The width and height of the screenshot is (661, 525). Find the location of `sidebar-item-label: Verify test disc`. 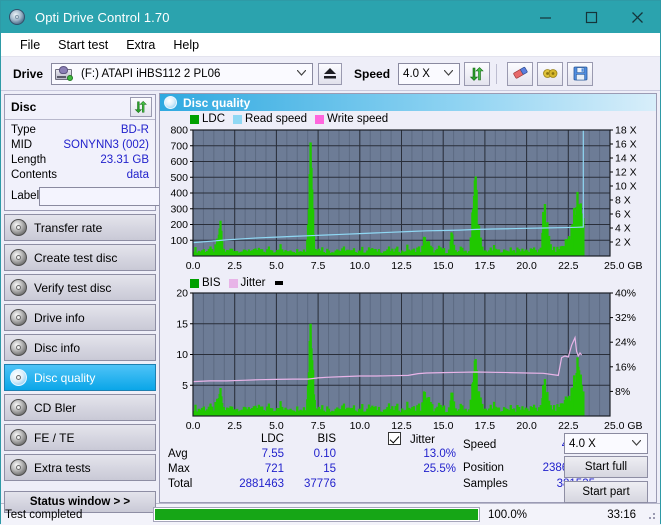

sidebar-item-label: Verify test disc is located at coordinates (73, 287).